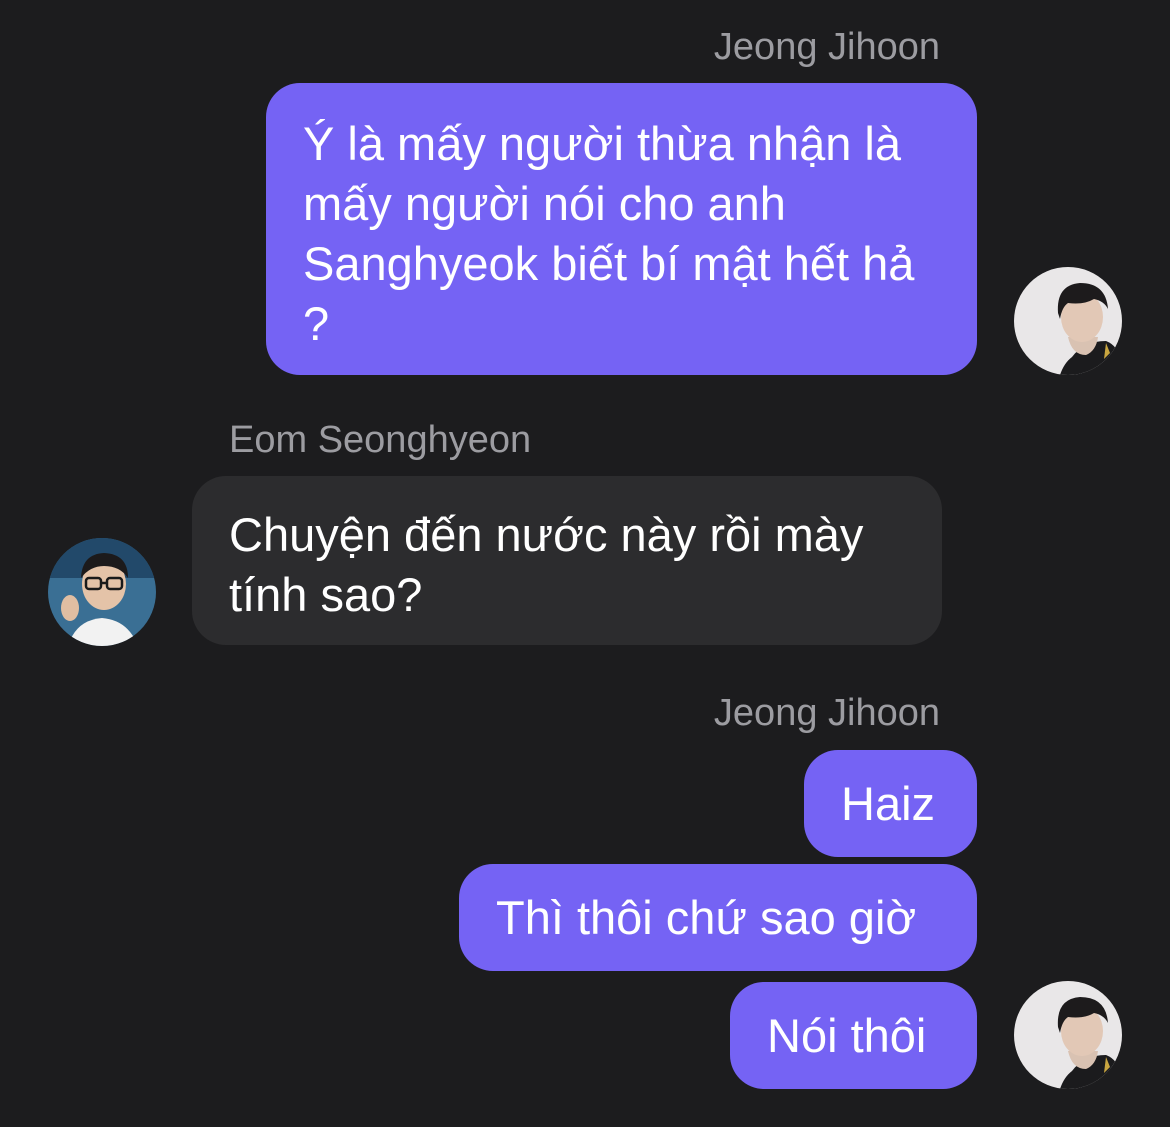 This screenshot has width=1170, height=1127. I want to click on sender-name: Eom Seonghyeon, so click(380, 440).